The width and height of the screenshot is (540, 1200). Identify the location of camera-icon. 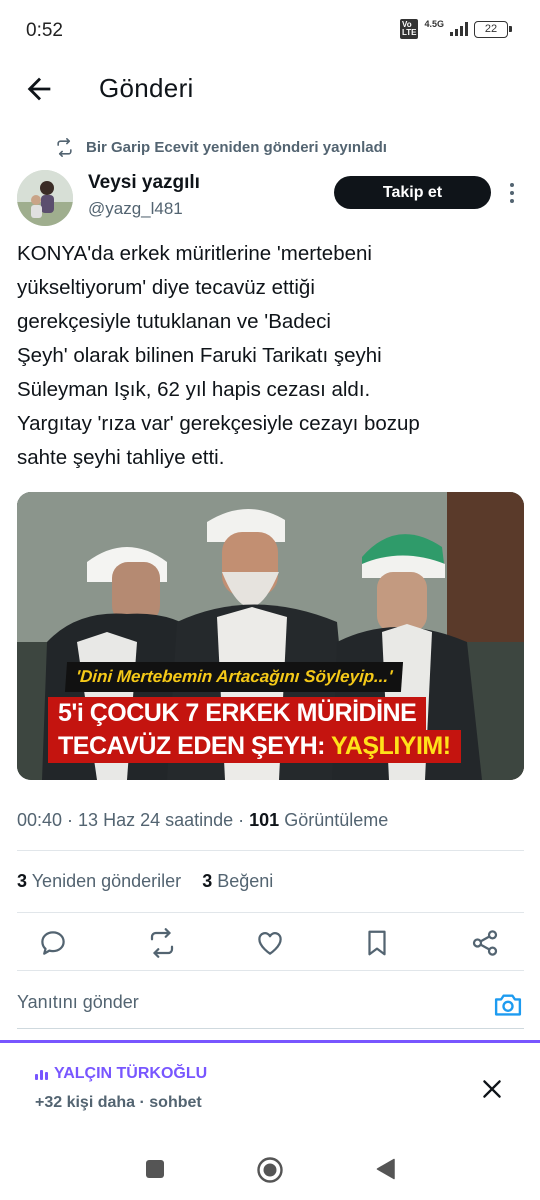
(508, 1005).